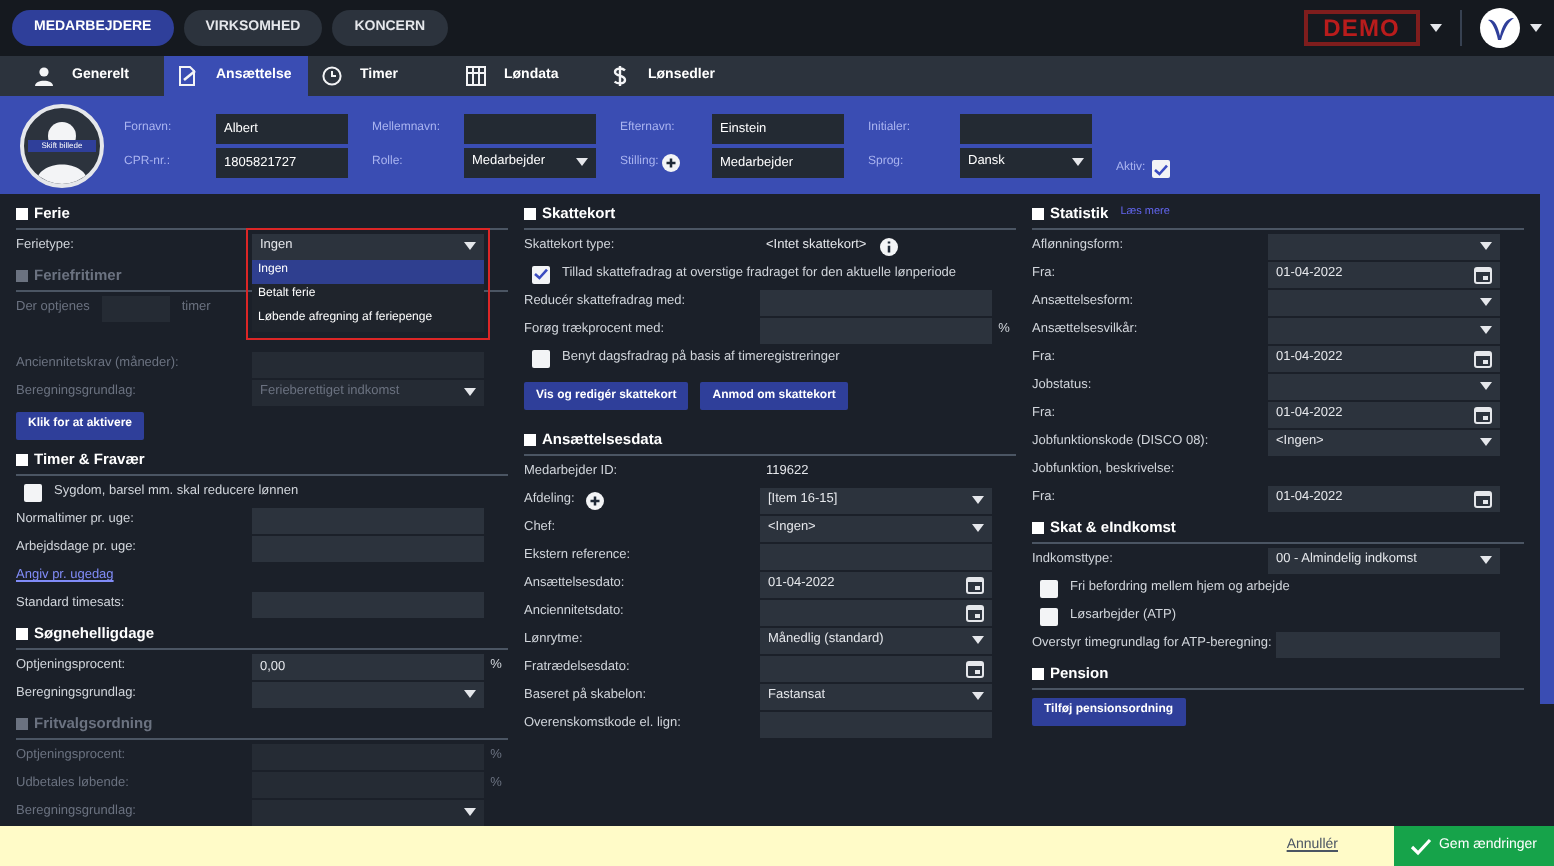  What do you see at coordinates (1547, 449) in the screenshot?
I see `scrollbar` at bounding box center [1547, 449].